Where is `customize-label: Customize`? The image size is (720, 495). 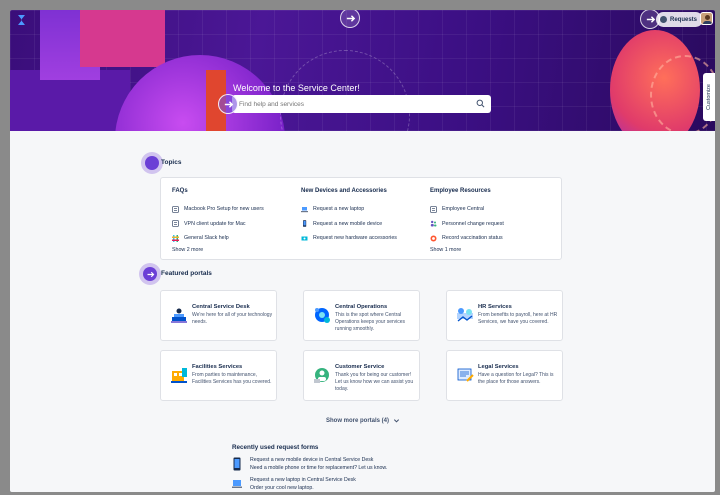 customize-label: Customize is located at coordinates (709, 97).